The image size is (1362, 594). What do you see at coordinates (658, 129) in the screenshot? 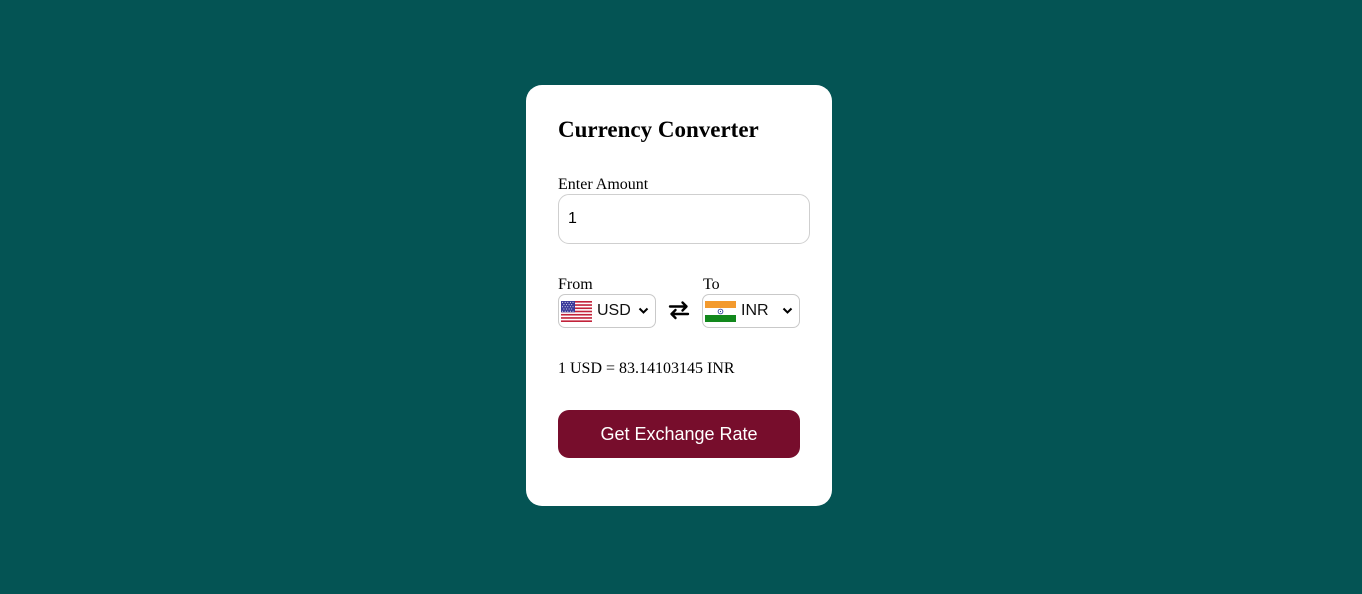
I see `page-title: Currency Converter` at bounding box center [658, 129].